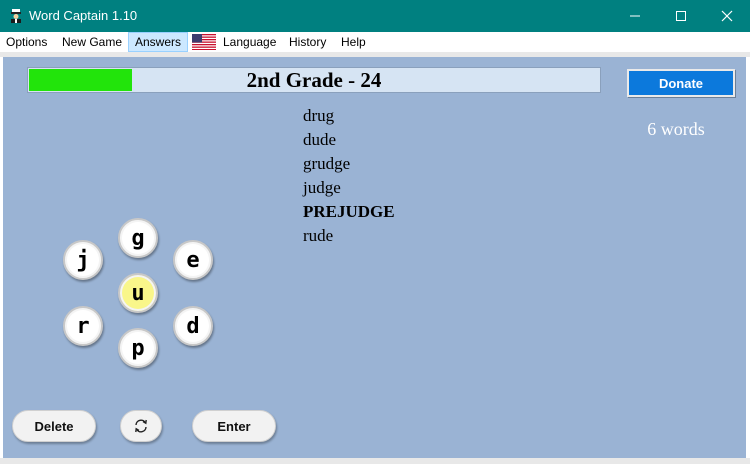 The height and width of the screenshot is (464, 750). What do you see at coordinates (307, 42) in the screenshot?
I see `menu-history: History` at bounding box center [307, 42].